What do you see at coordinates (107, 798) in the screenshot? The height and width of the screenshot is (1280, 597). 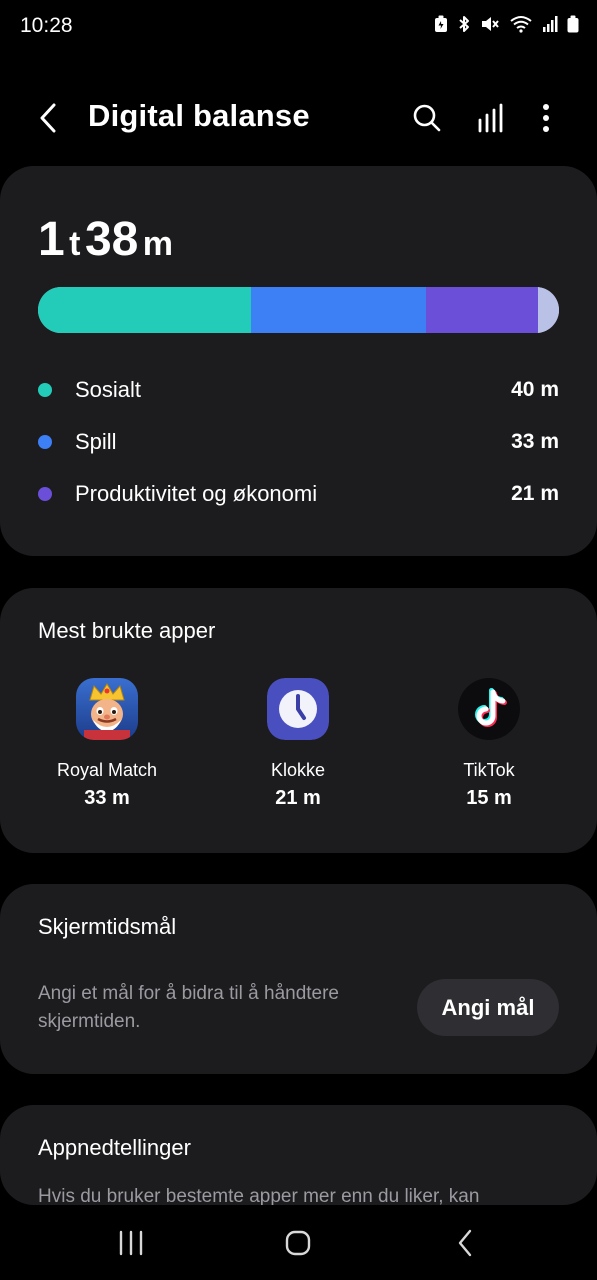 I see `app-time: 33 m` at bounding box center [107, 798].